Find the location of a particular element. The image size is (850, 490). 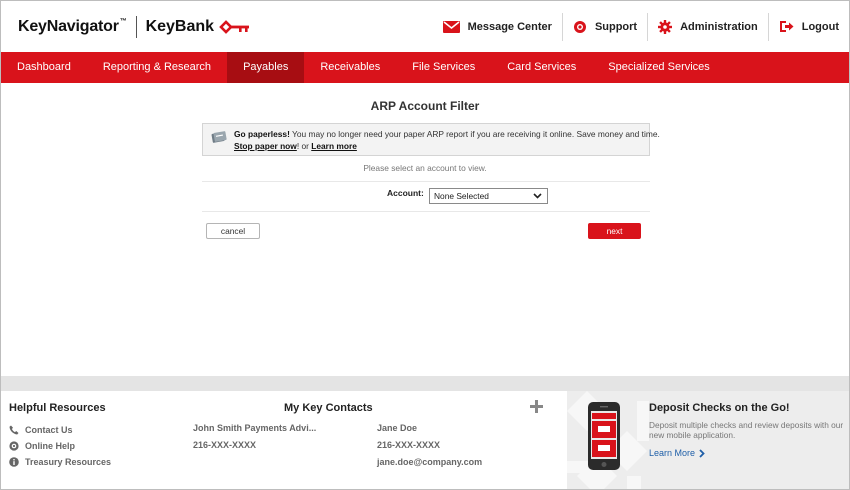

brand-divider is located at coordinates (136, 27).